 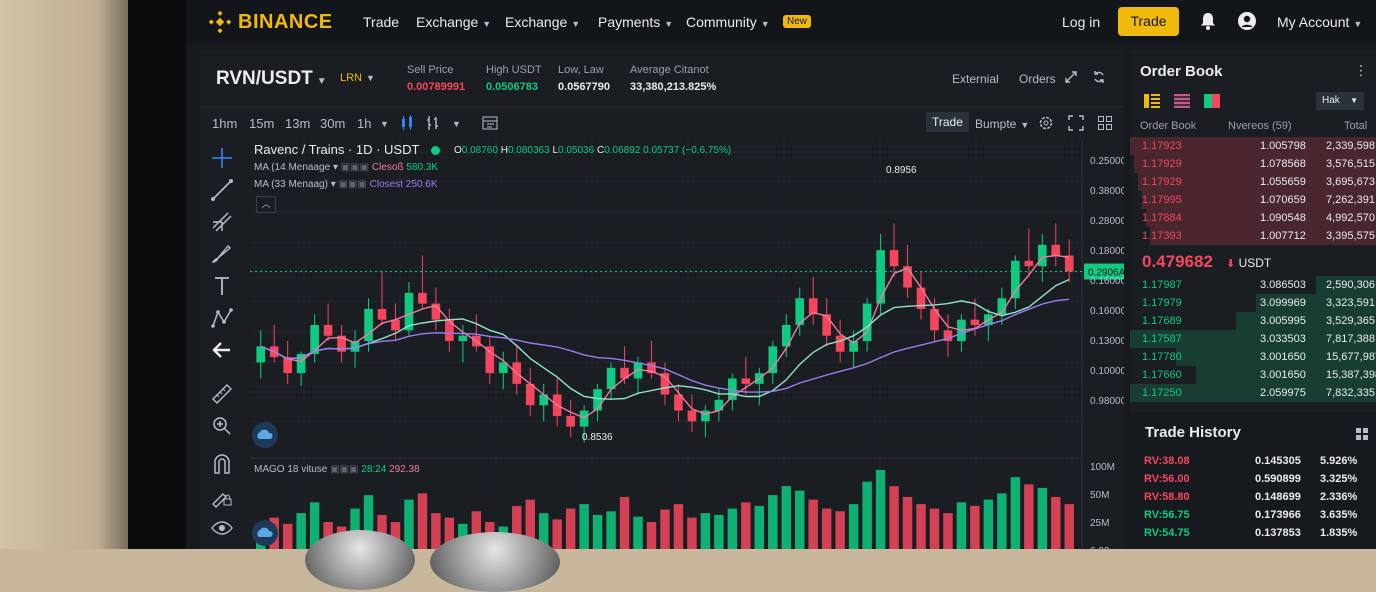 What do you see at coordinates (1283, 393) in the screenshot?
I see `bid-row-cell: 2.059975` at bounding box center [1283, 393].